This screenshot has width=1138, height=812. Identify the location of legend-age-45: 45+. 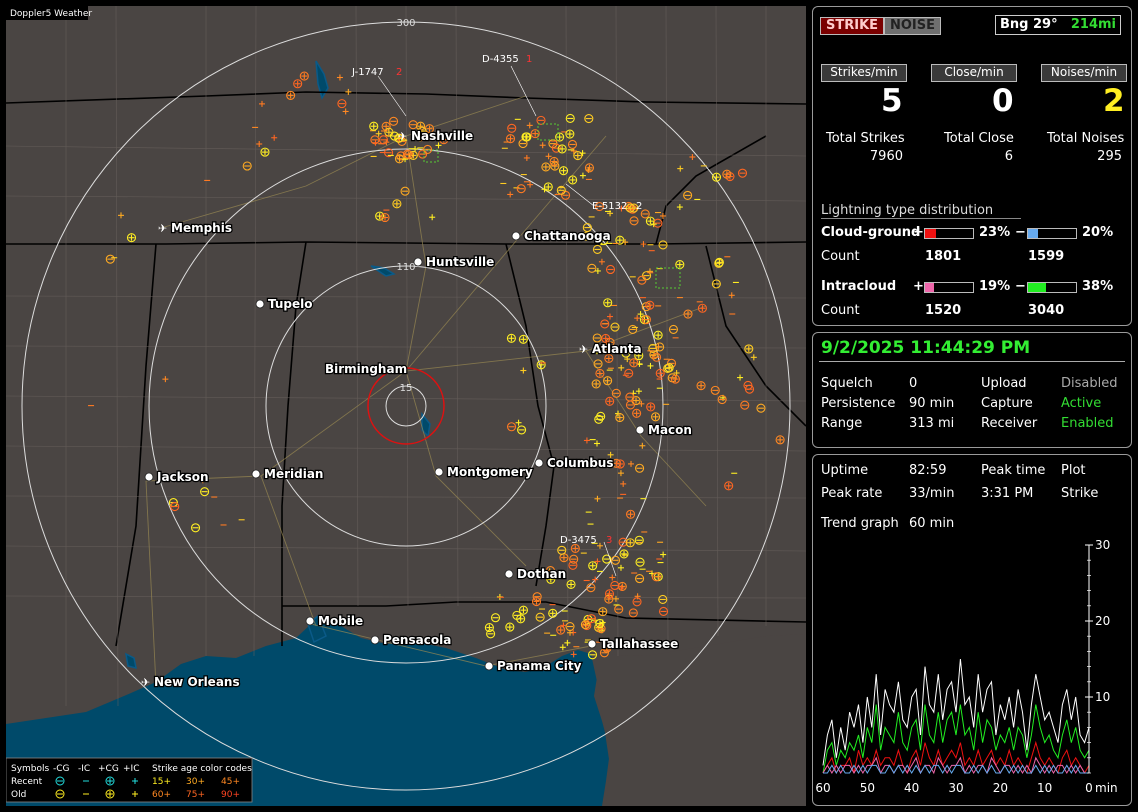
(230, 782).